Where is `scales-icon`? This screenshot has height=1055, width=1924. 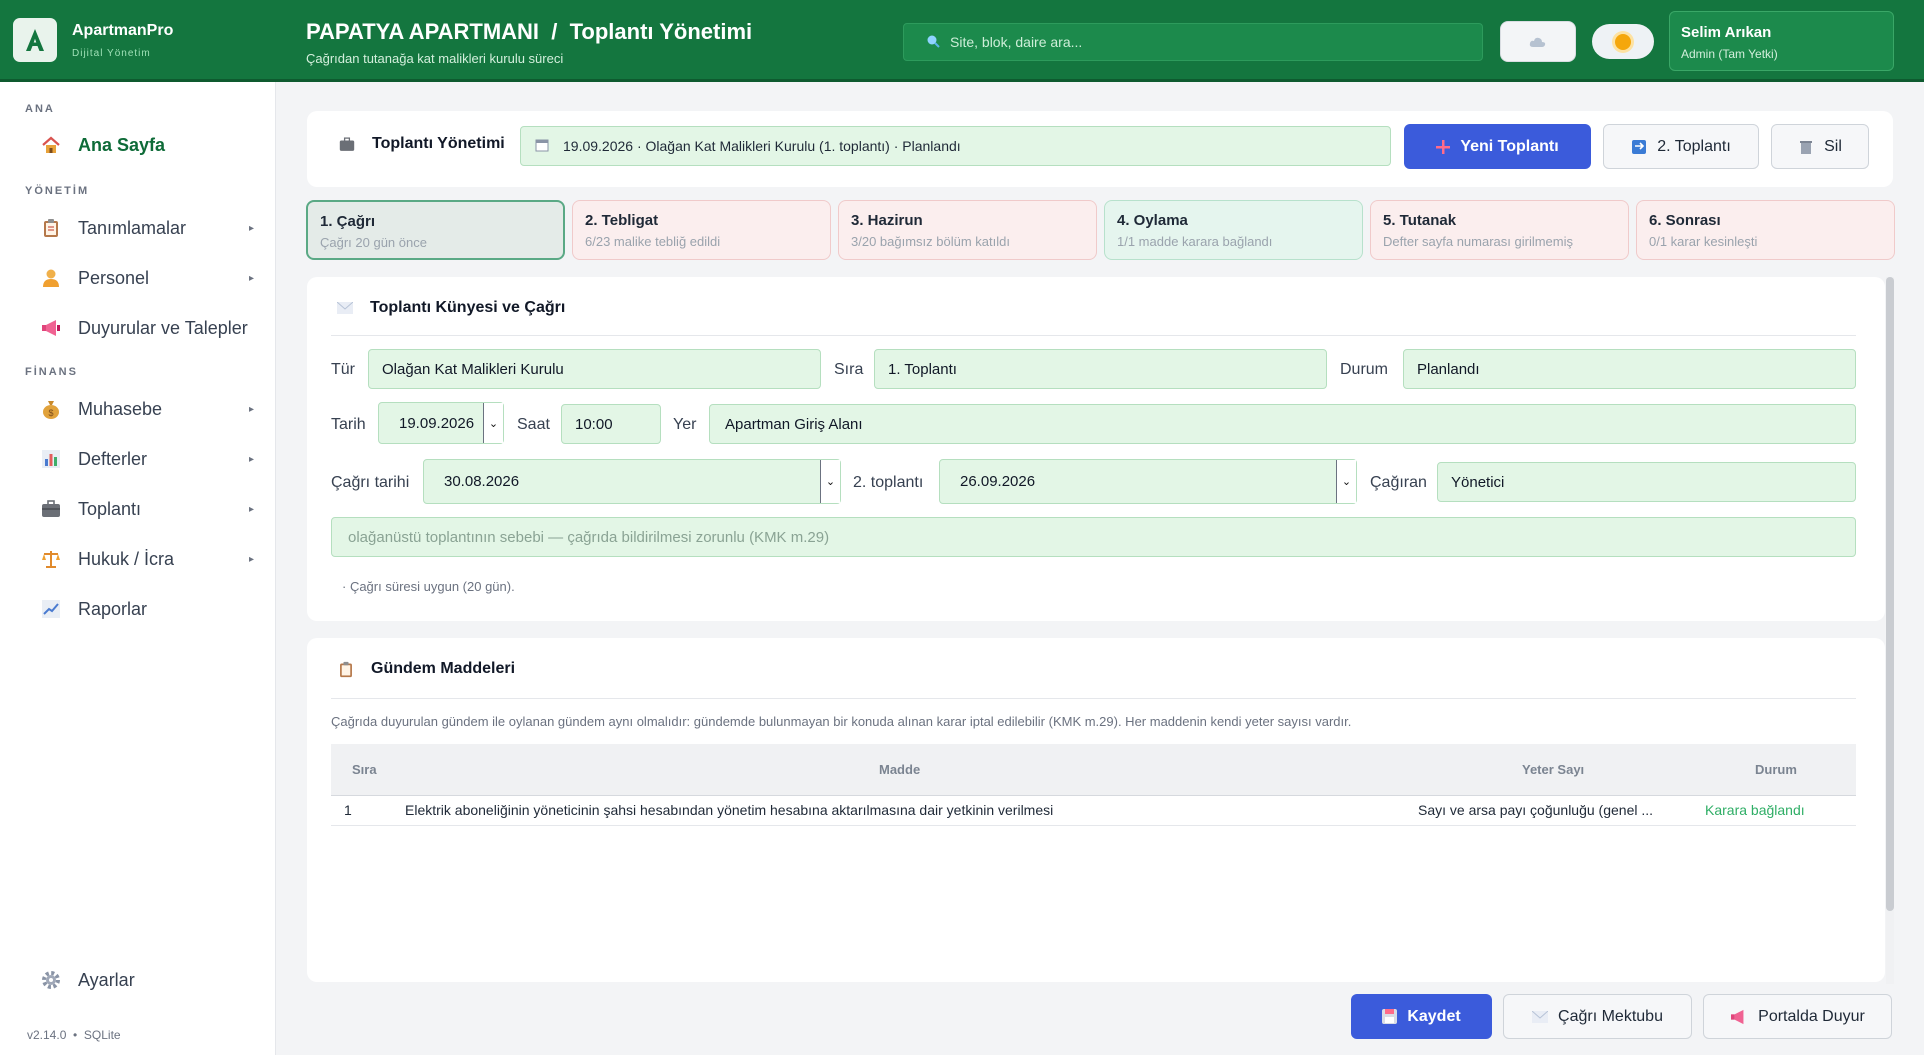
scales-icon is located at coordinates (51, 559).